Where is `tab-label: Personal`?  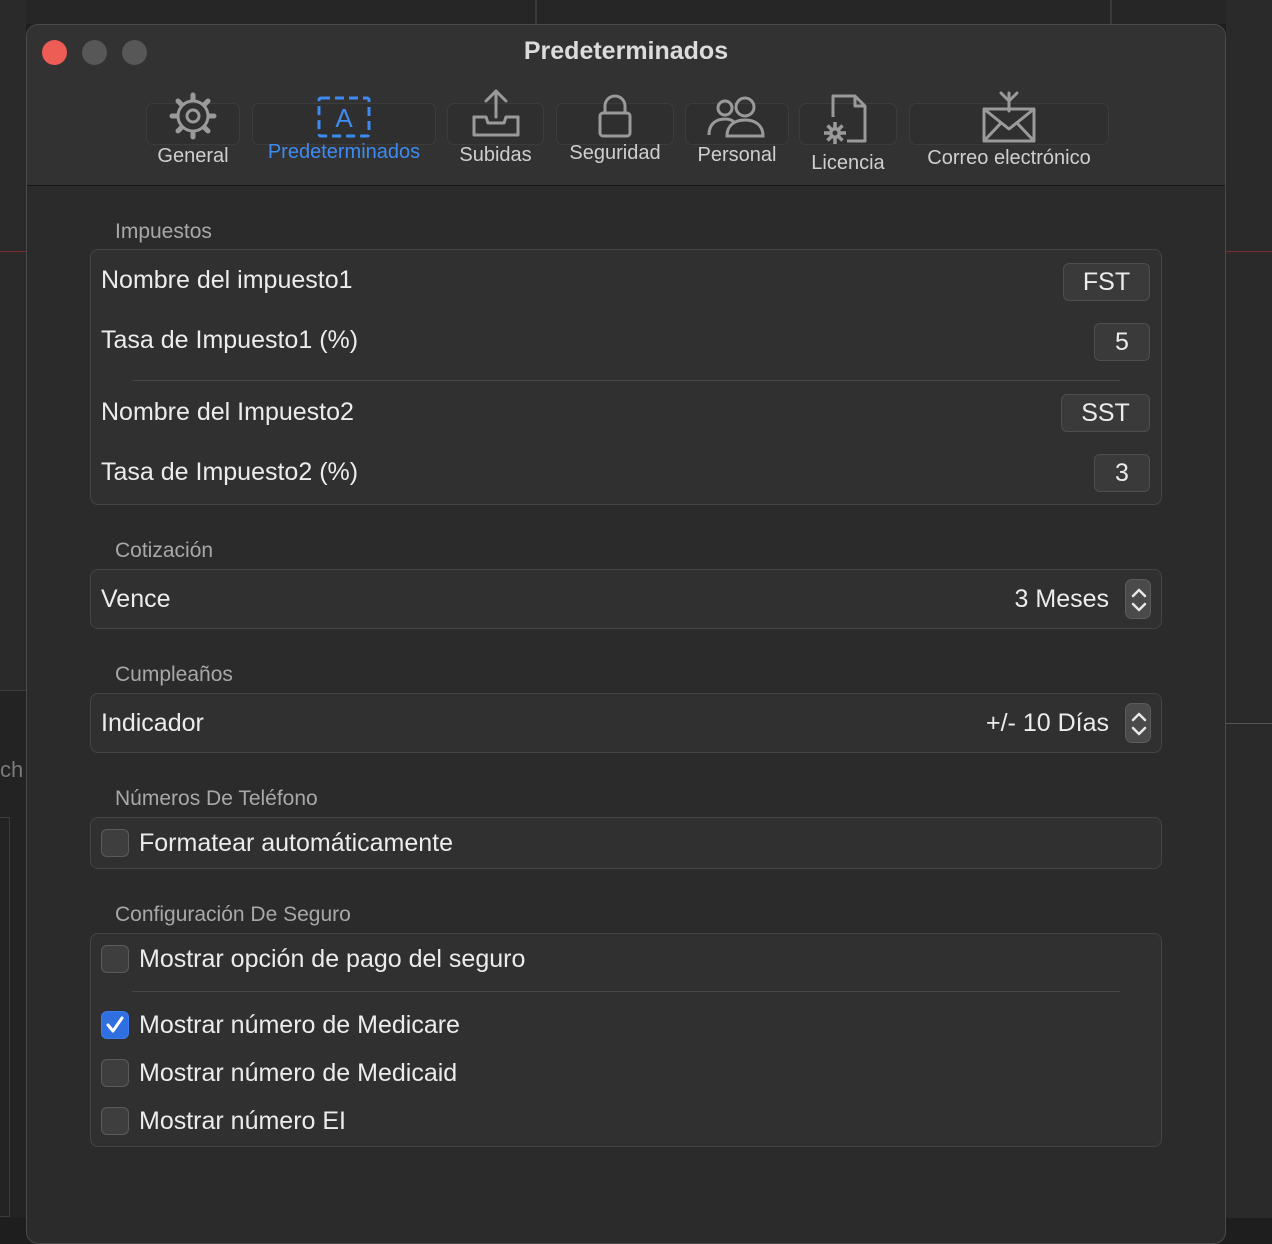 tab-label: Personal is located at coordinates (737, 155).